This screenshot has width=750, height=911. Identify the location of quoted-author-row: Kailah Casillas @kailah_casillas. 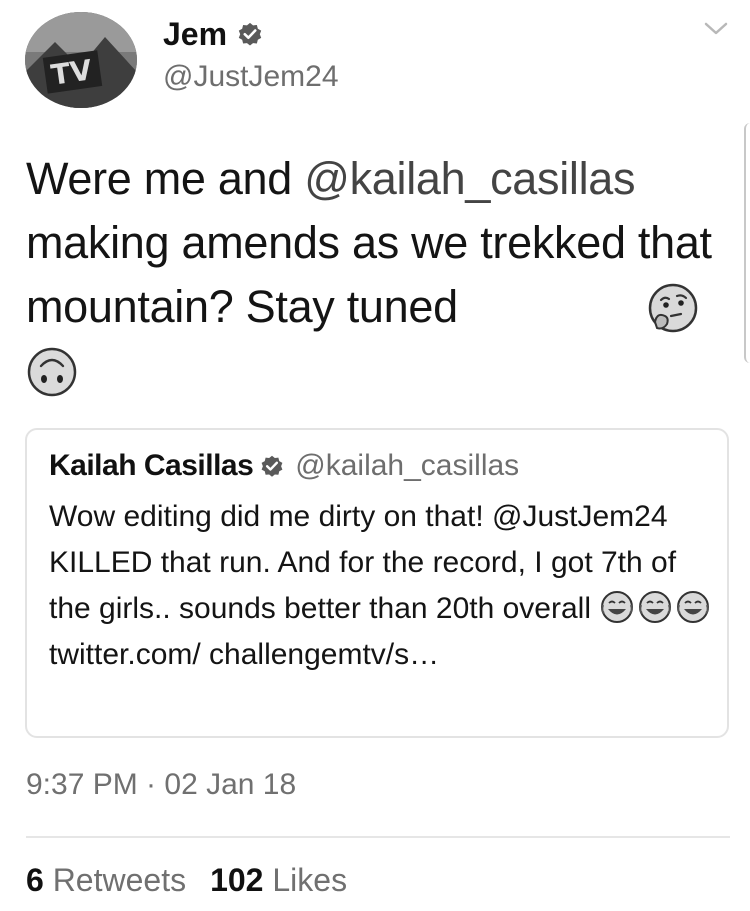
(284, 466).